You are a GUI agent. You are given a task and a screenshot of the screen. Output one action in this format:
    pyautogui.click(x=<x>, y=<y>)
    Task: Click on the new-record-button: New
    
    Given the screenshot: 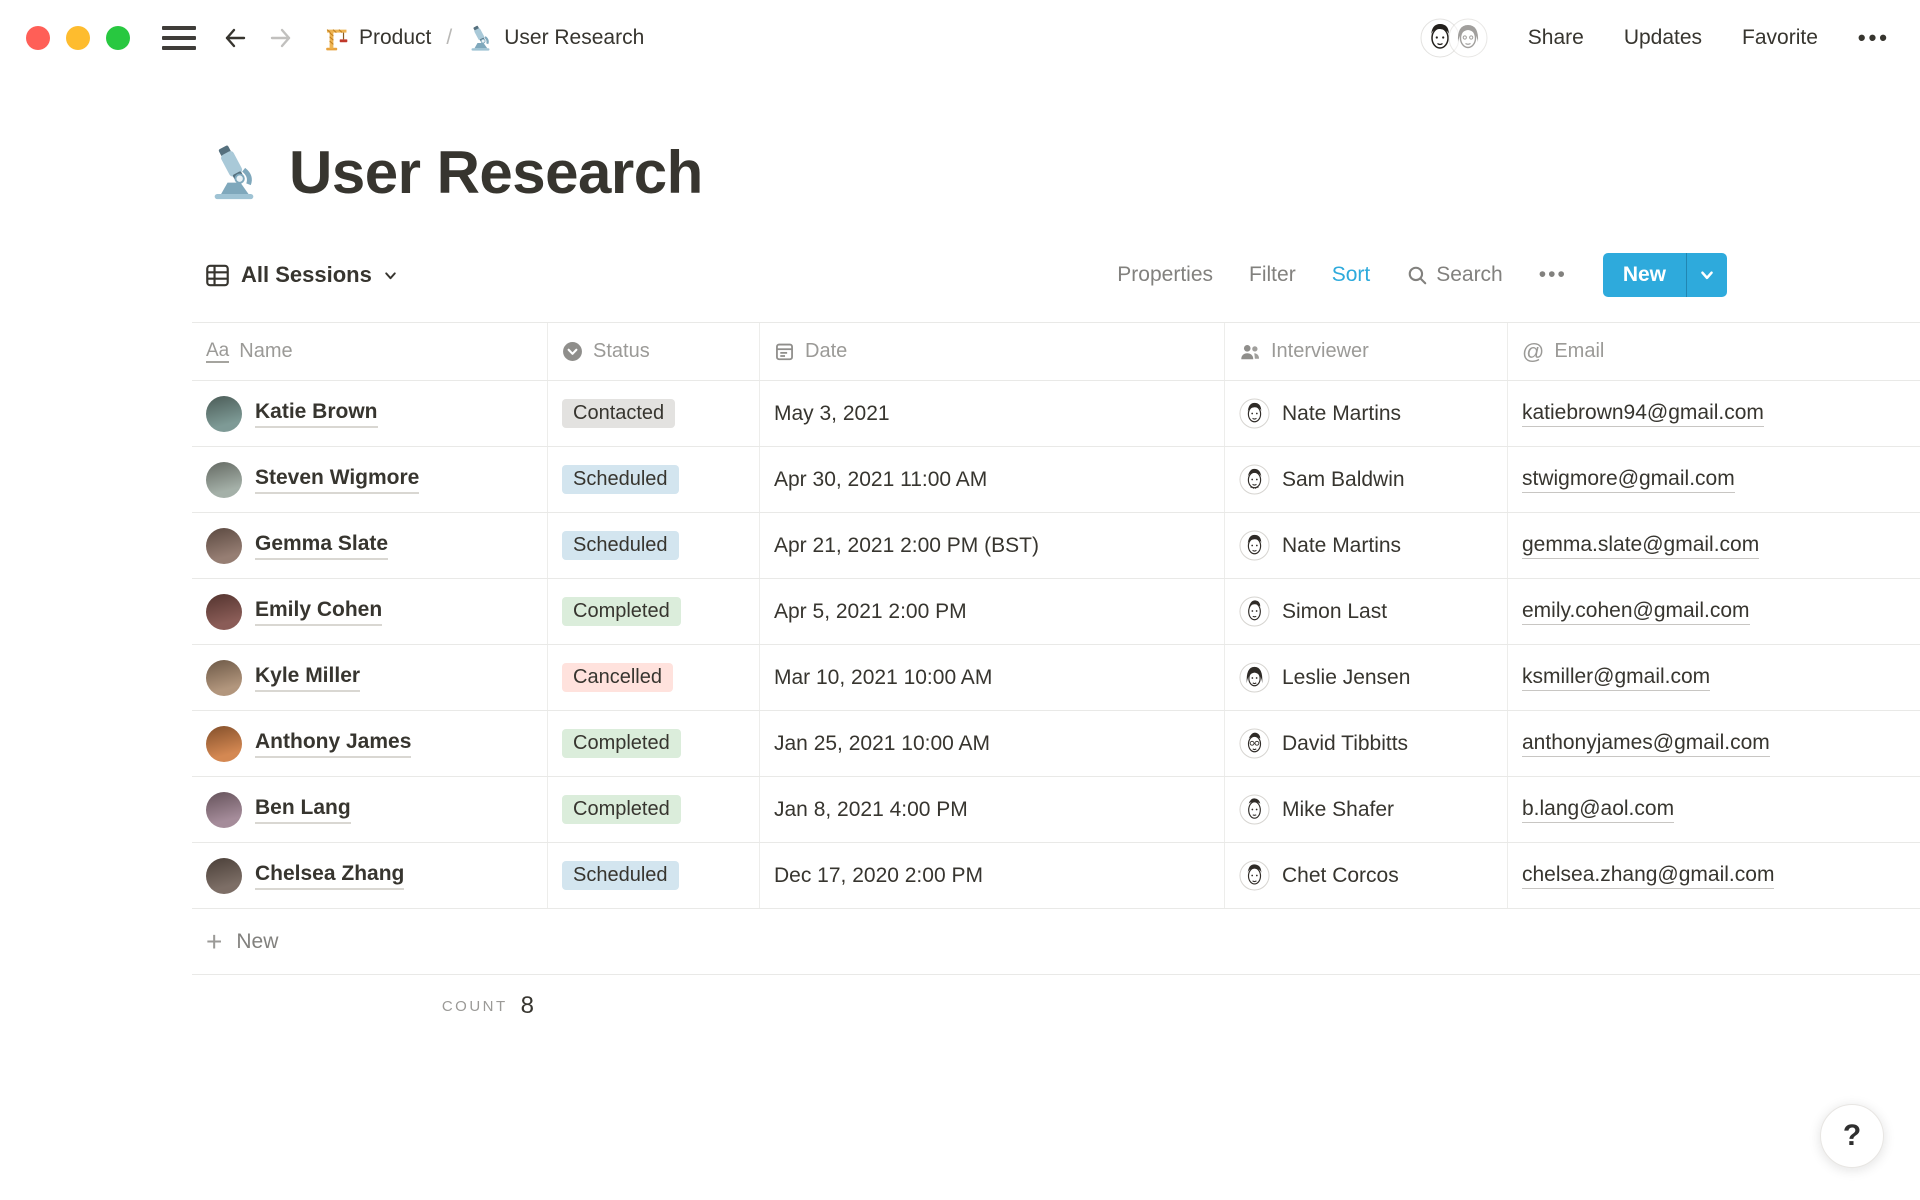 What is the action you would take?
    pyautogui.click(x=1664, y=275)
    